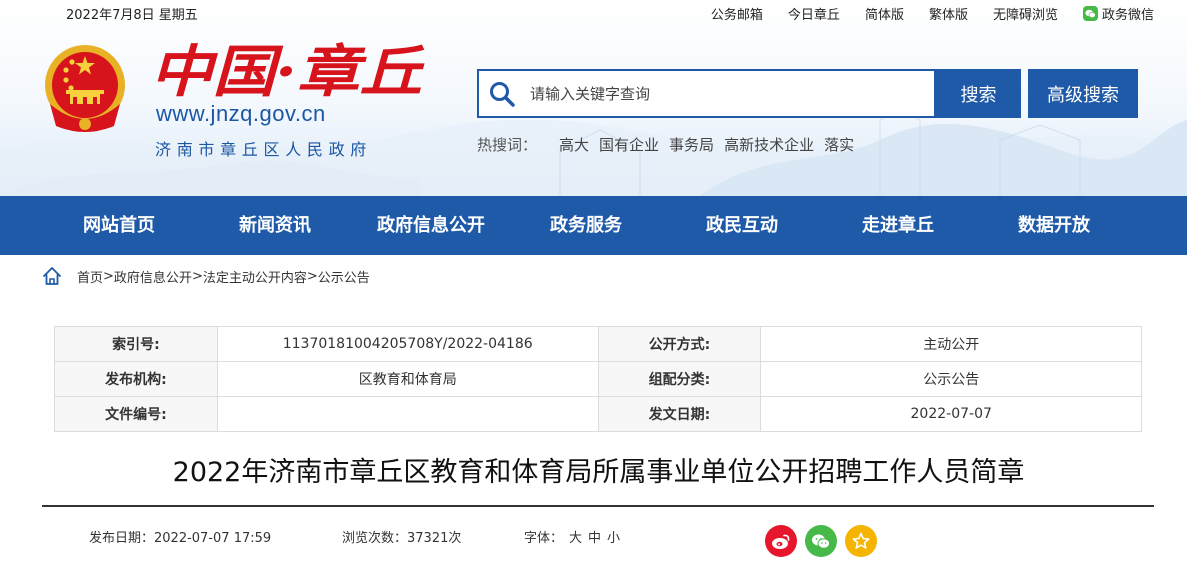 Image resolution: width=1187 pixels, height=561 pixels. I want to click on main-nav: 网站首页 新闻资讯 政府信息公开 政务服务 政民互动 走进章丘 数据开放, so click(593, 225).